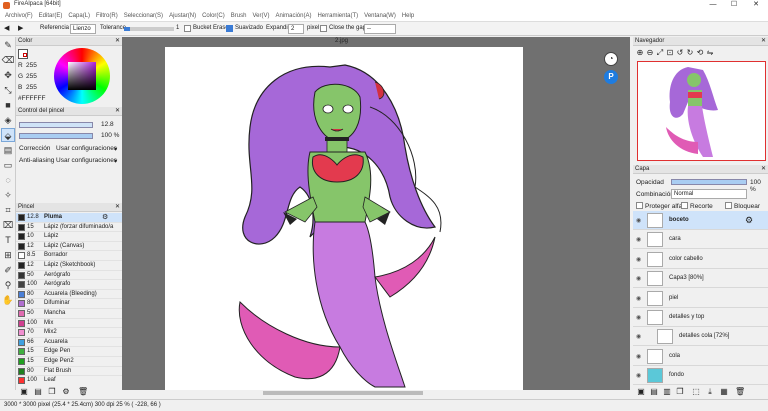  I want to click on fill-rect-tool-icon: ■, so click(8, 105).